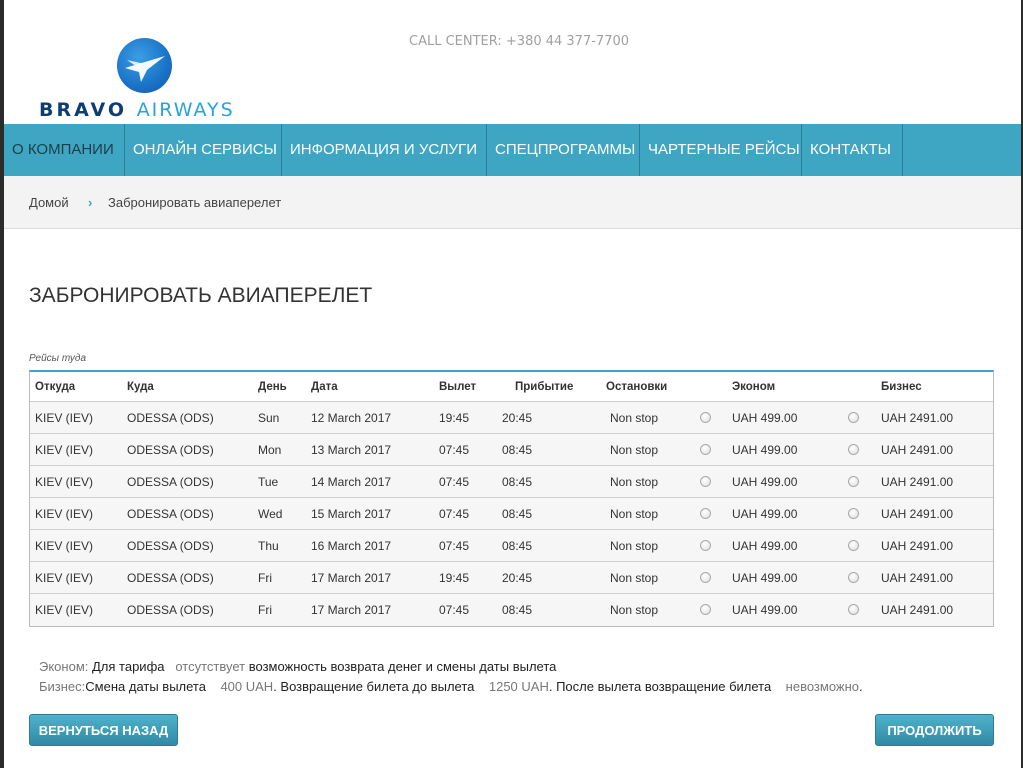 Image resolution: width=1023 pixels, height=768 pixels. I want to click on cell-departure: 19:45, so click(454, 578).